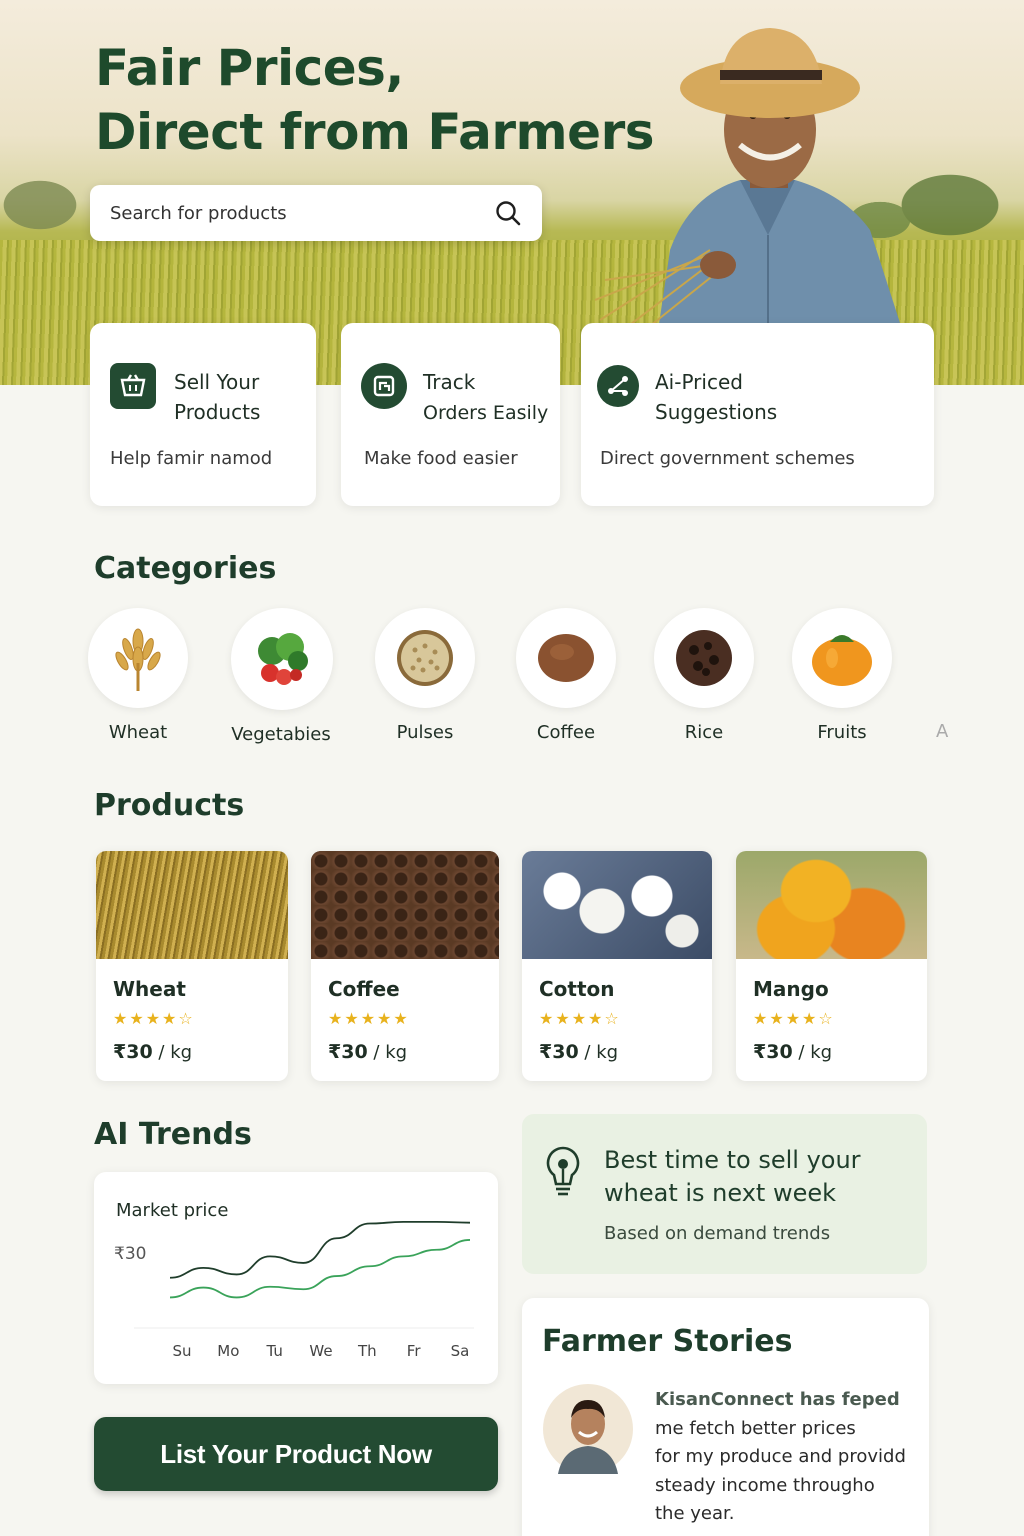 This screenshot has height=1536, width=1024. Describe the element at coordinates (249, 68) in the screenshot. I see `hero-title-line1: Fair Prices,` at that location.